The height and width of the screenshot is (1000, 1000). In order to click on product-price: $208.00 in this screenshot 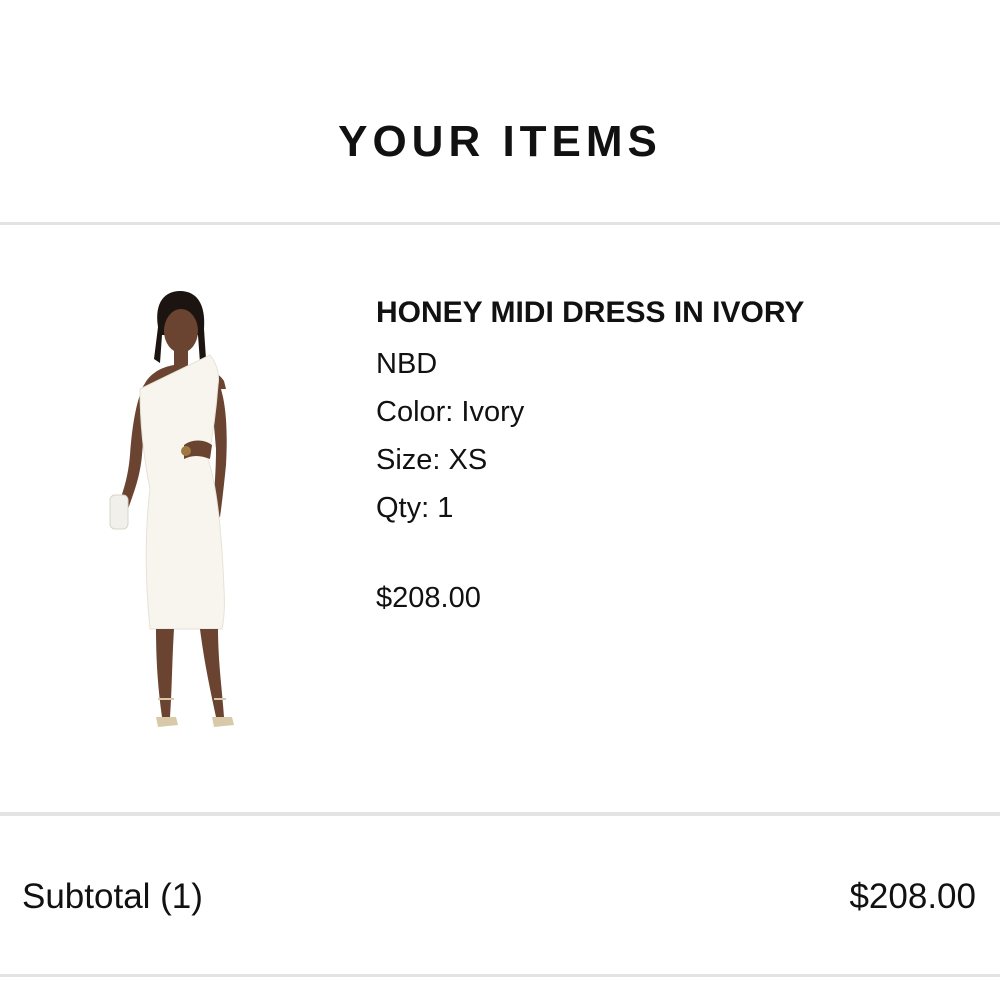, I will do `click(428, 598)`.